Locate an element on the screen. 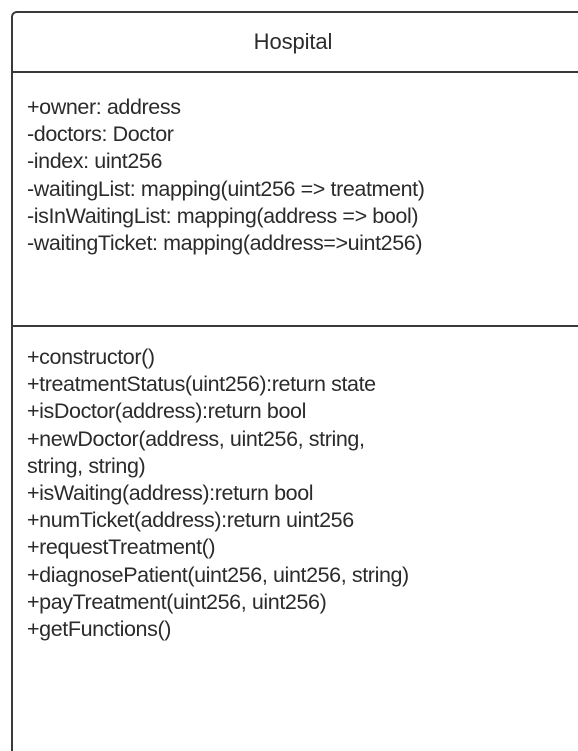 This screenshot has width=578, height=751. attribute-index: -index: uint256 is located at coordinates (95, 161).